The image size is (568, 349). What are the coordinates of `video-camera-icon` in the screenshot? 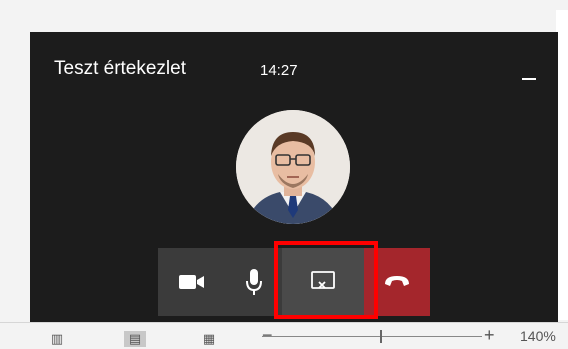 It's located at (191, 282).